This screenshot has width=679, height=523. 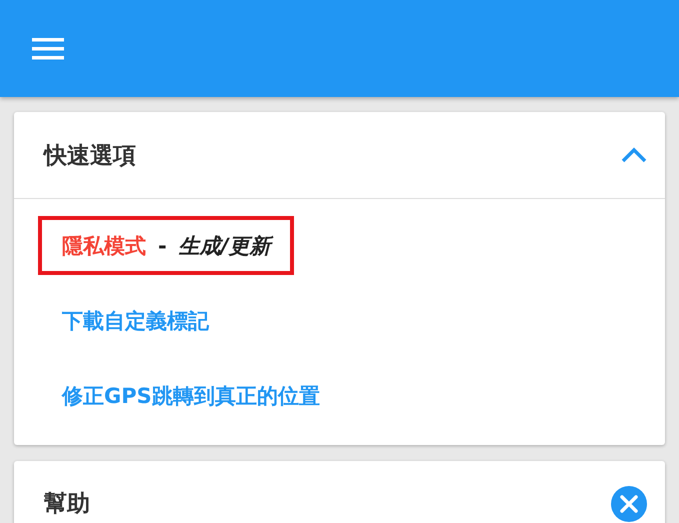 I want to click on menu-icon, so click(x=48, y=49).